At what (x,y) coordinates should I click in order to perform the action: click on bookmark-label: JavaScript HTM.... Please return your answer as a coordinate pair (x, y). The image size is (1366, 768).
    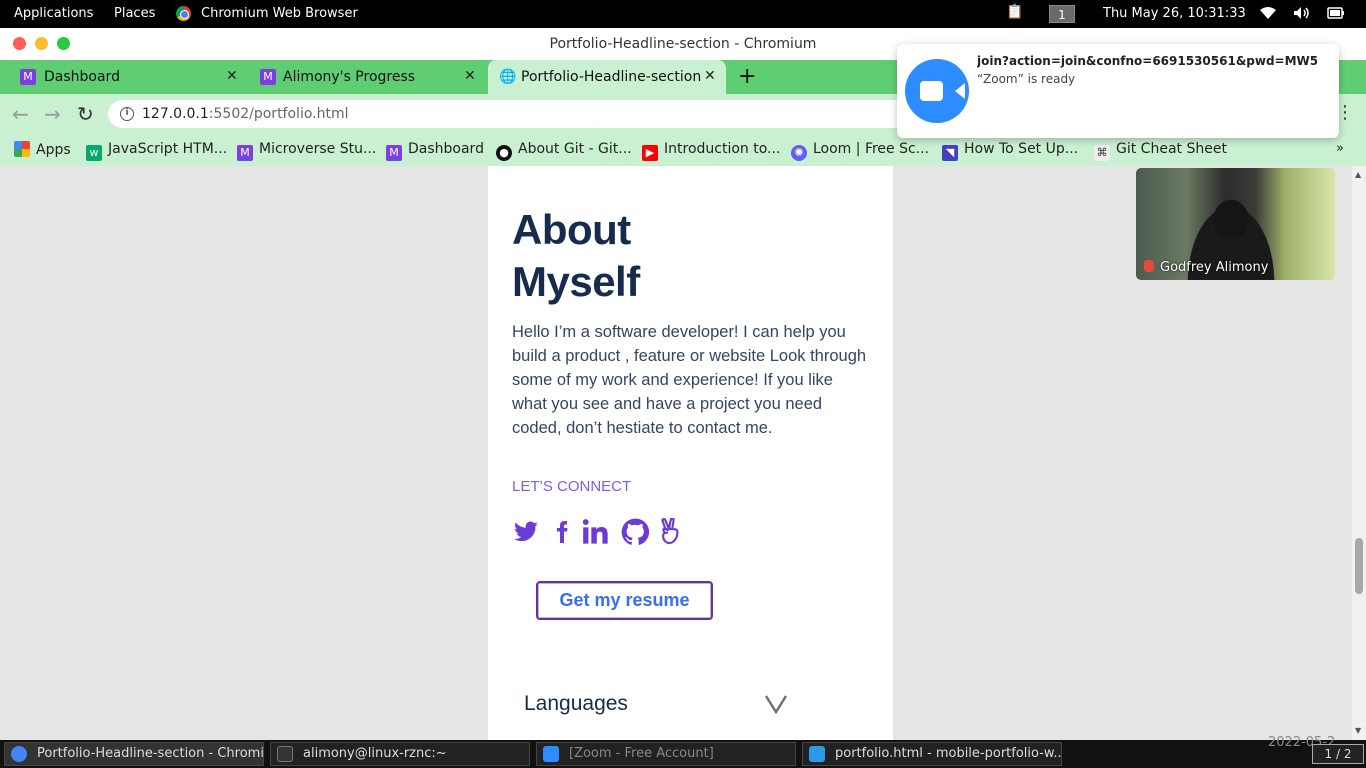
    Looking at the image, I should click on (168, 149).